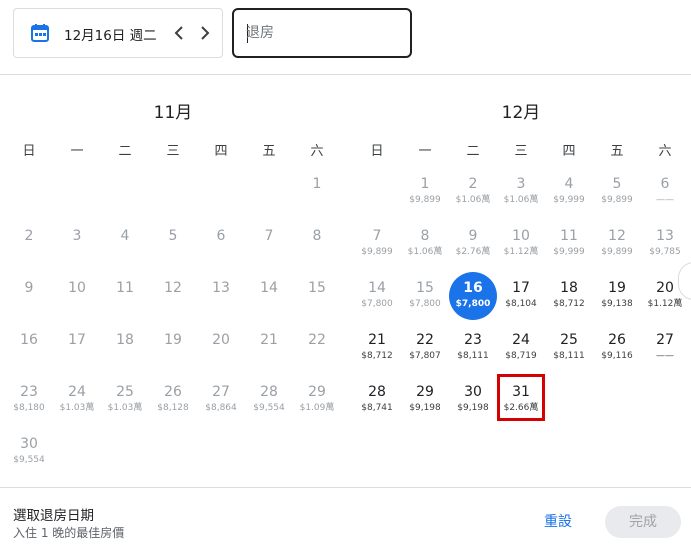 The height and width of the screenshot is (549, 691). I want to click on calendar-day: 28 $8,741, so click(377, 409).